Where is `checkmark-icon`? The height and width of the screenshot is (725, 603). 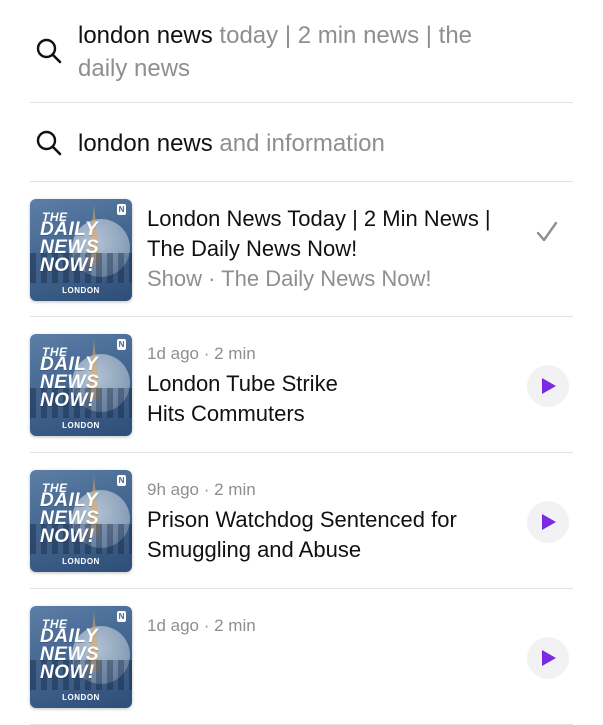 checkmark-icon is located at coordinates (547, 231).